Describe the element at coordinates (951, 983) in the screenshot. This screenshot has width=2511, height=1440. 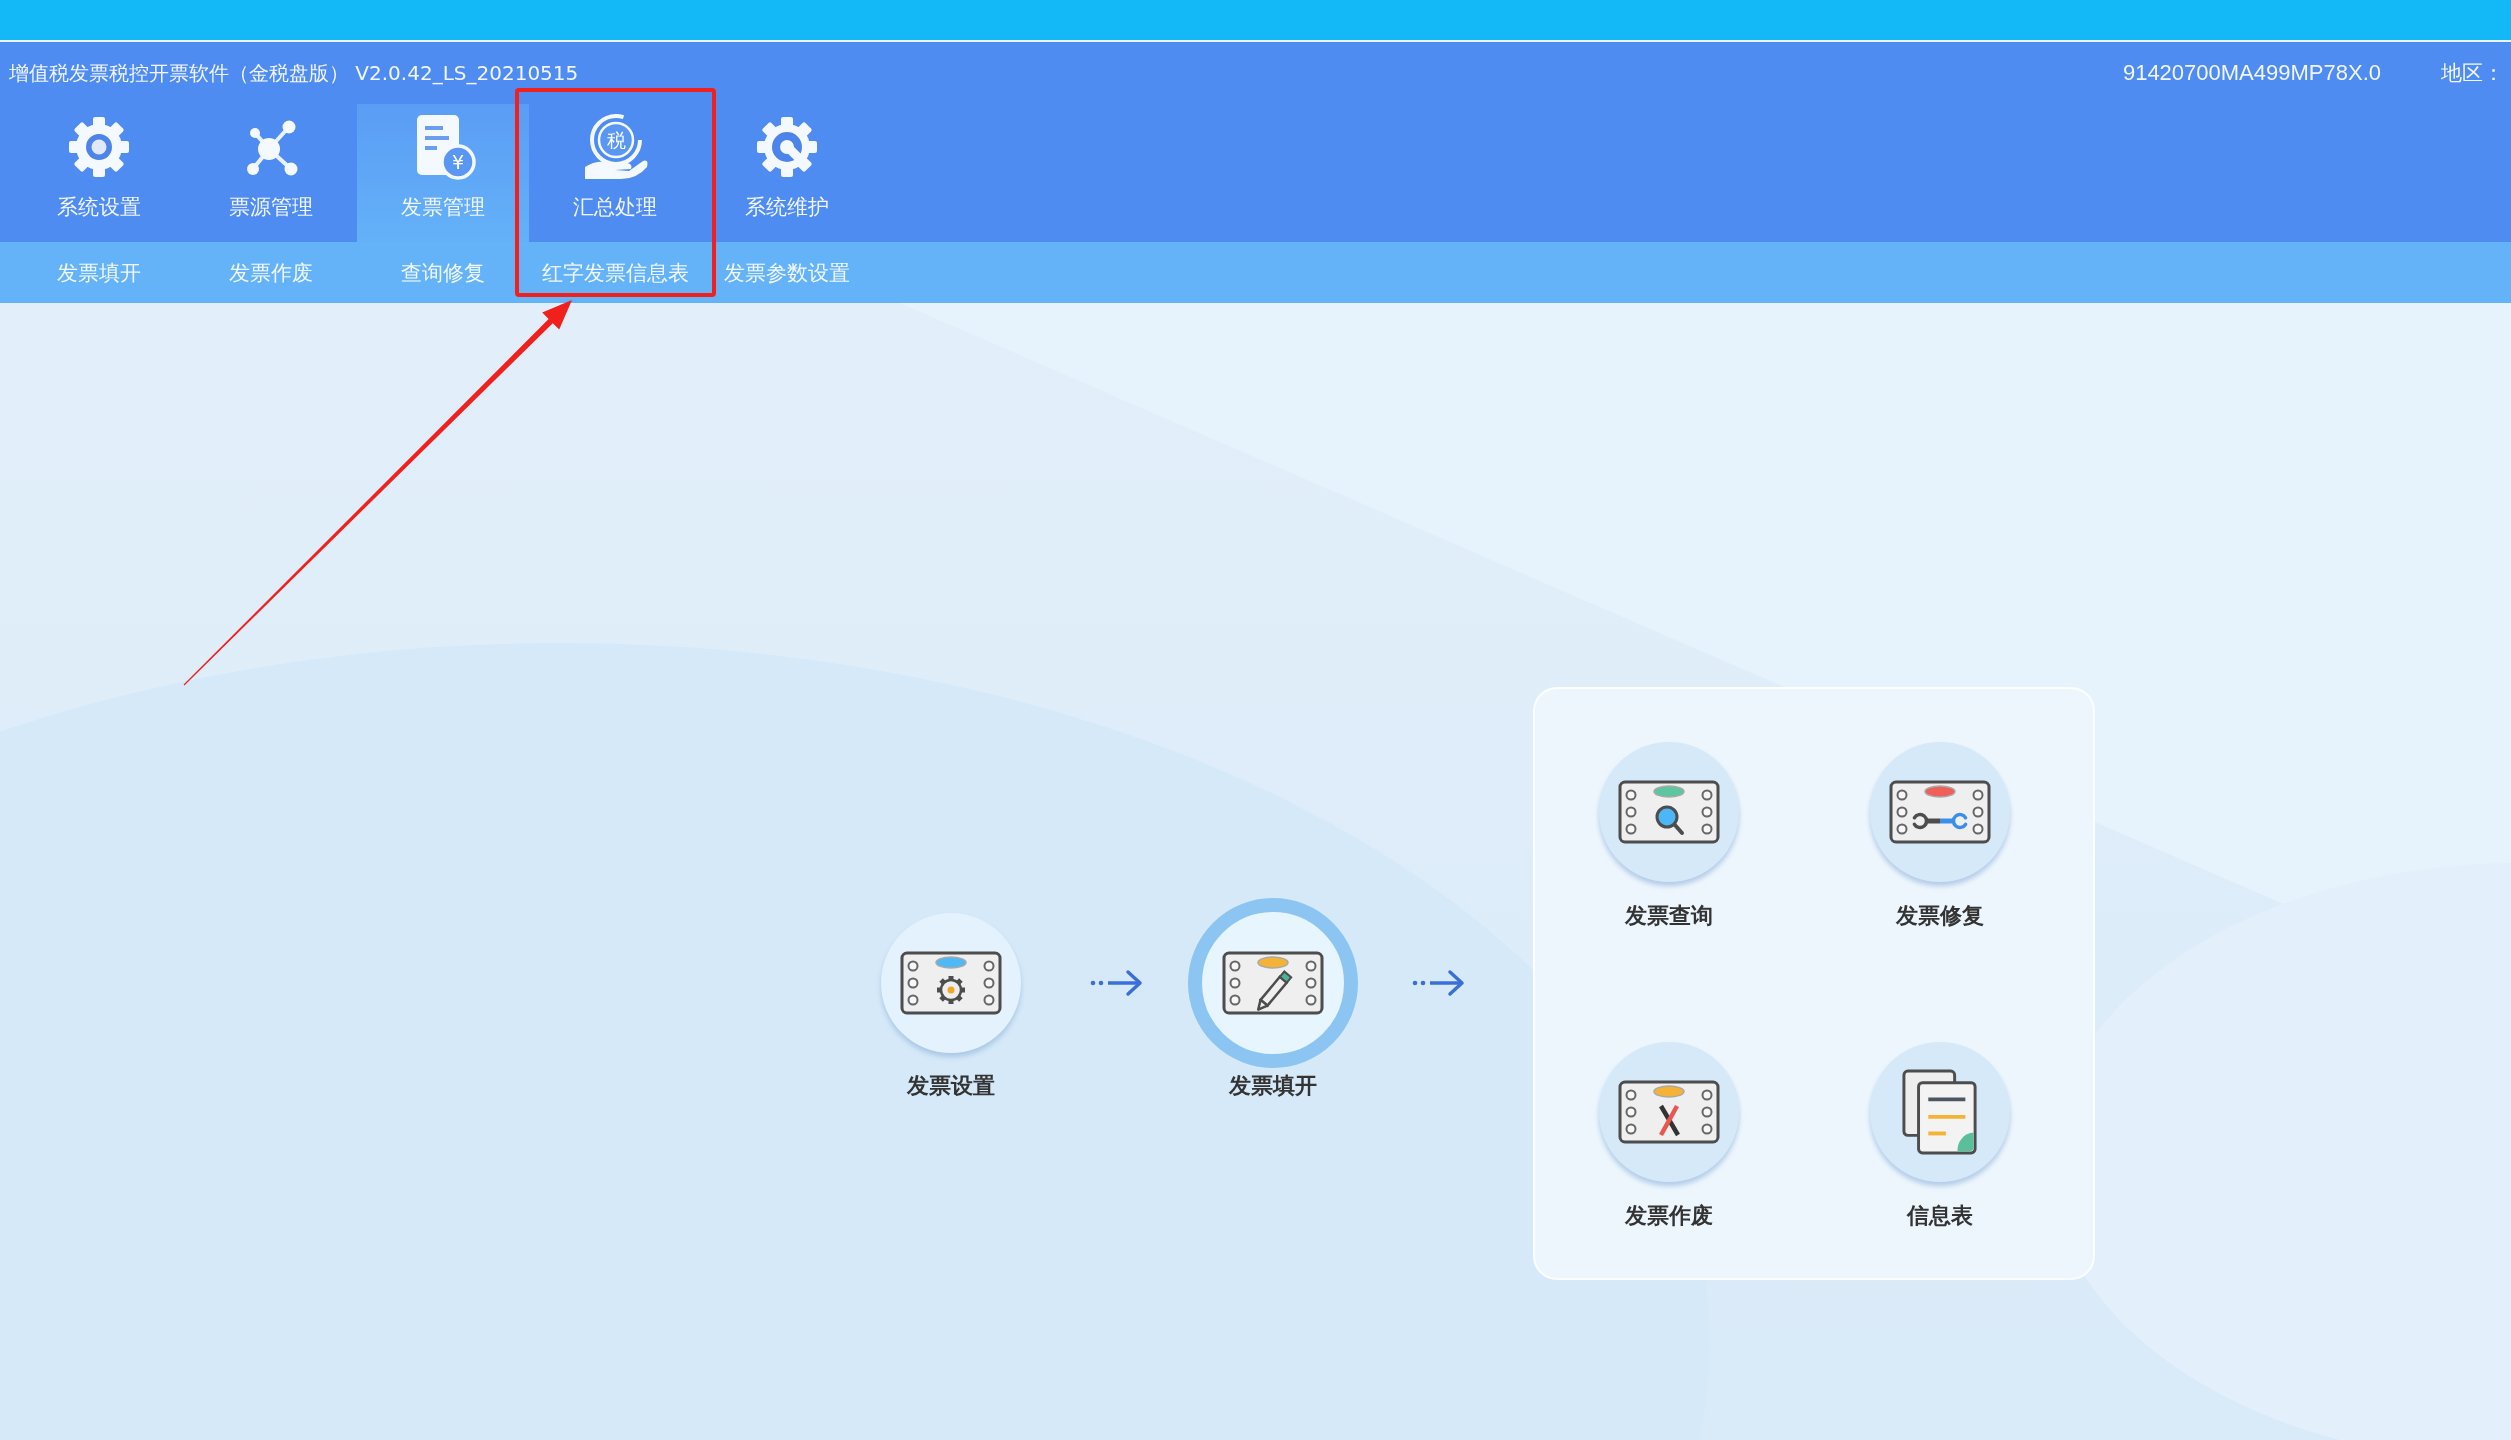
I see `invoice-gear-icon` at that location.